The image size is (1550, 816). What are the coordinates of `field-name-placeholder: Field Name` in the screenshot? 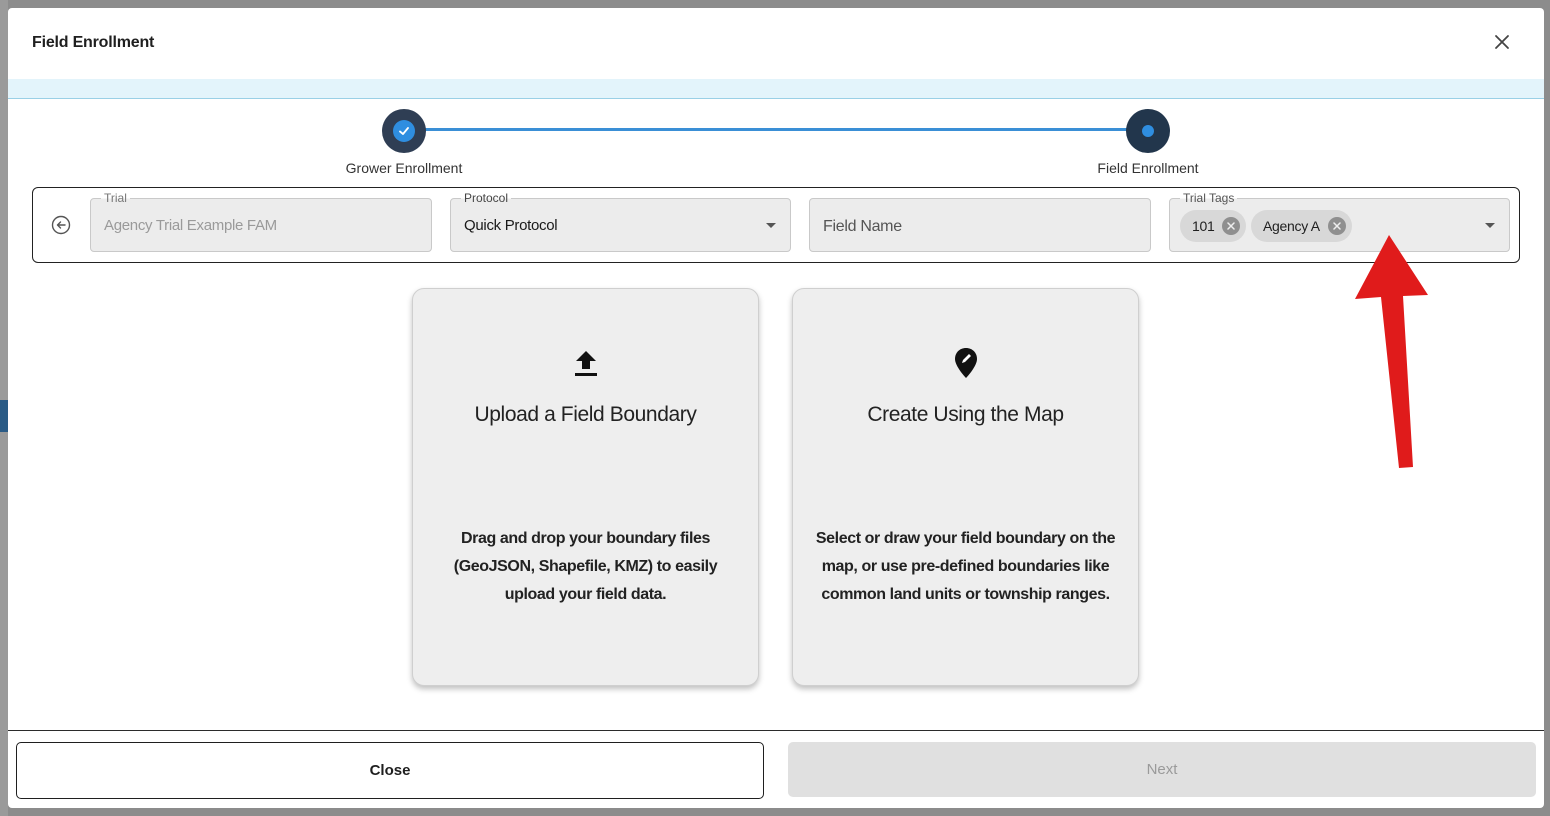 It's located at (862, 226).